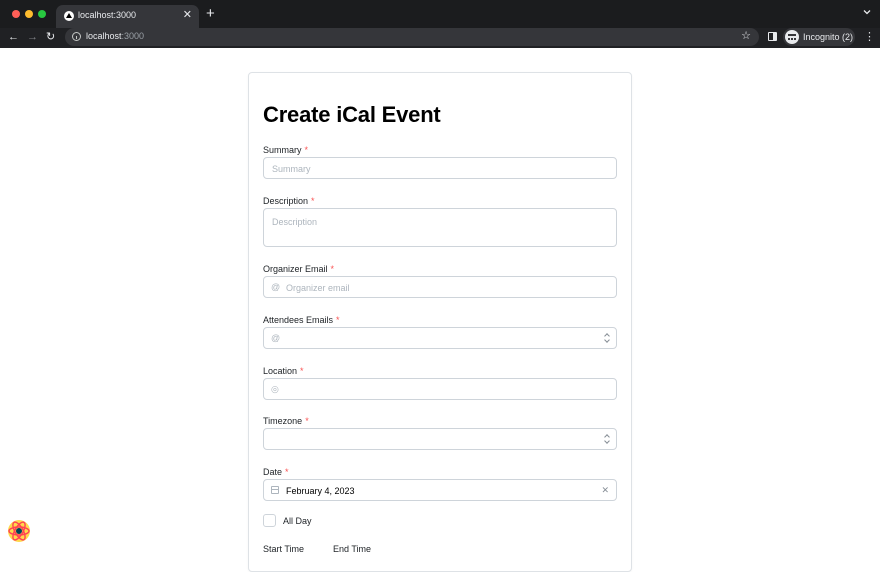  Describe the element at coordinates (440, 287) in the screenshot. I see `organizer-email-input: @ Organizer email` at that location.